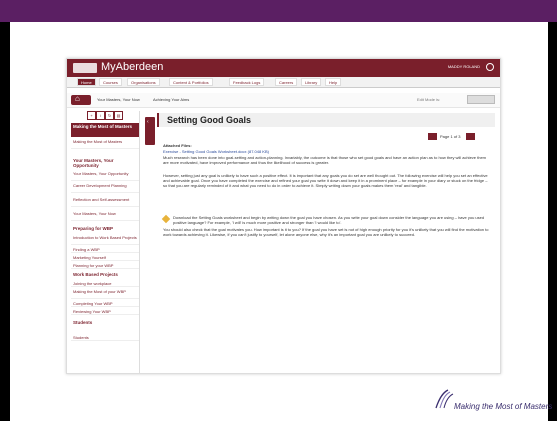 The image size is (557, 421). I want to click on menu-item: Planning for your WBP, so click(105, 266).